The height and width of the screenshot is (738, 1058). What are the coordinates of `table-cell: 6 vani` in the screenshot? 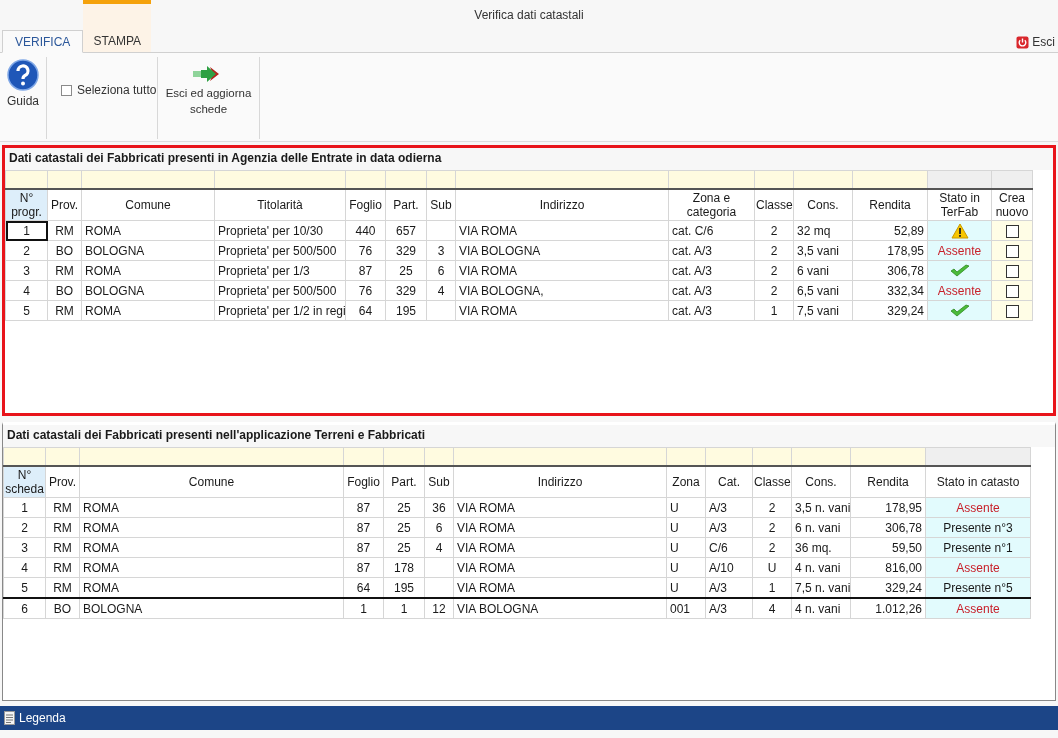 It's located at (823, 270).